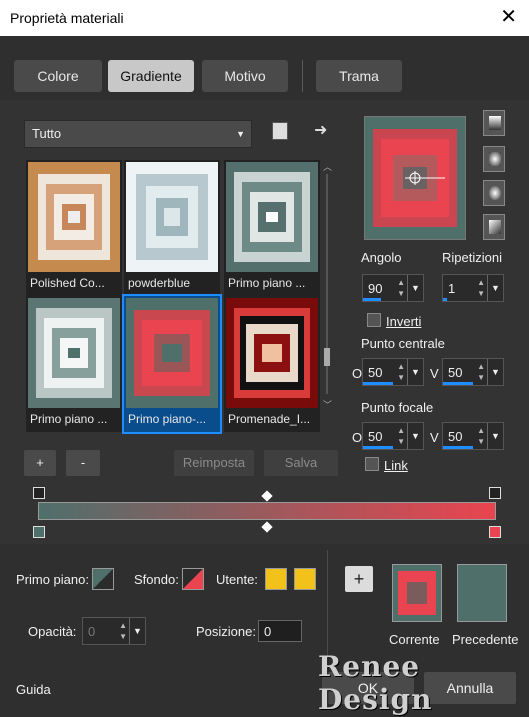 This screenshot has height=717, width=529. Describe the element at coordinates (103, 579) in the screenshot. I see `foreground-swatch` at that location.